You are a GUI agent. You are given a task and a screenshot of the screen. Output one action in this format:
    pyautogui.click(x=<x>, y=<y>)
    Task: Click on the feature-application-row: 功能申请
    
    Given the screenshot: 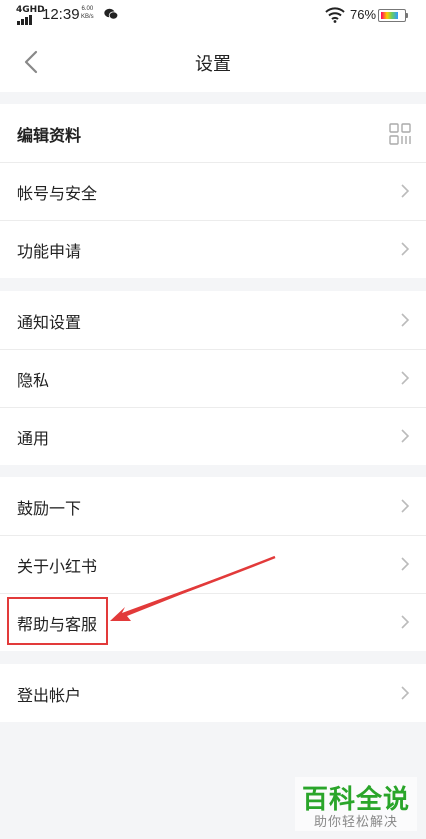 What is the action you would take?
    pyautogui.click(x=213, y=249)
    